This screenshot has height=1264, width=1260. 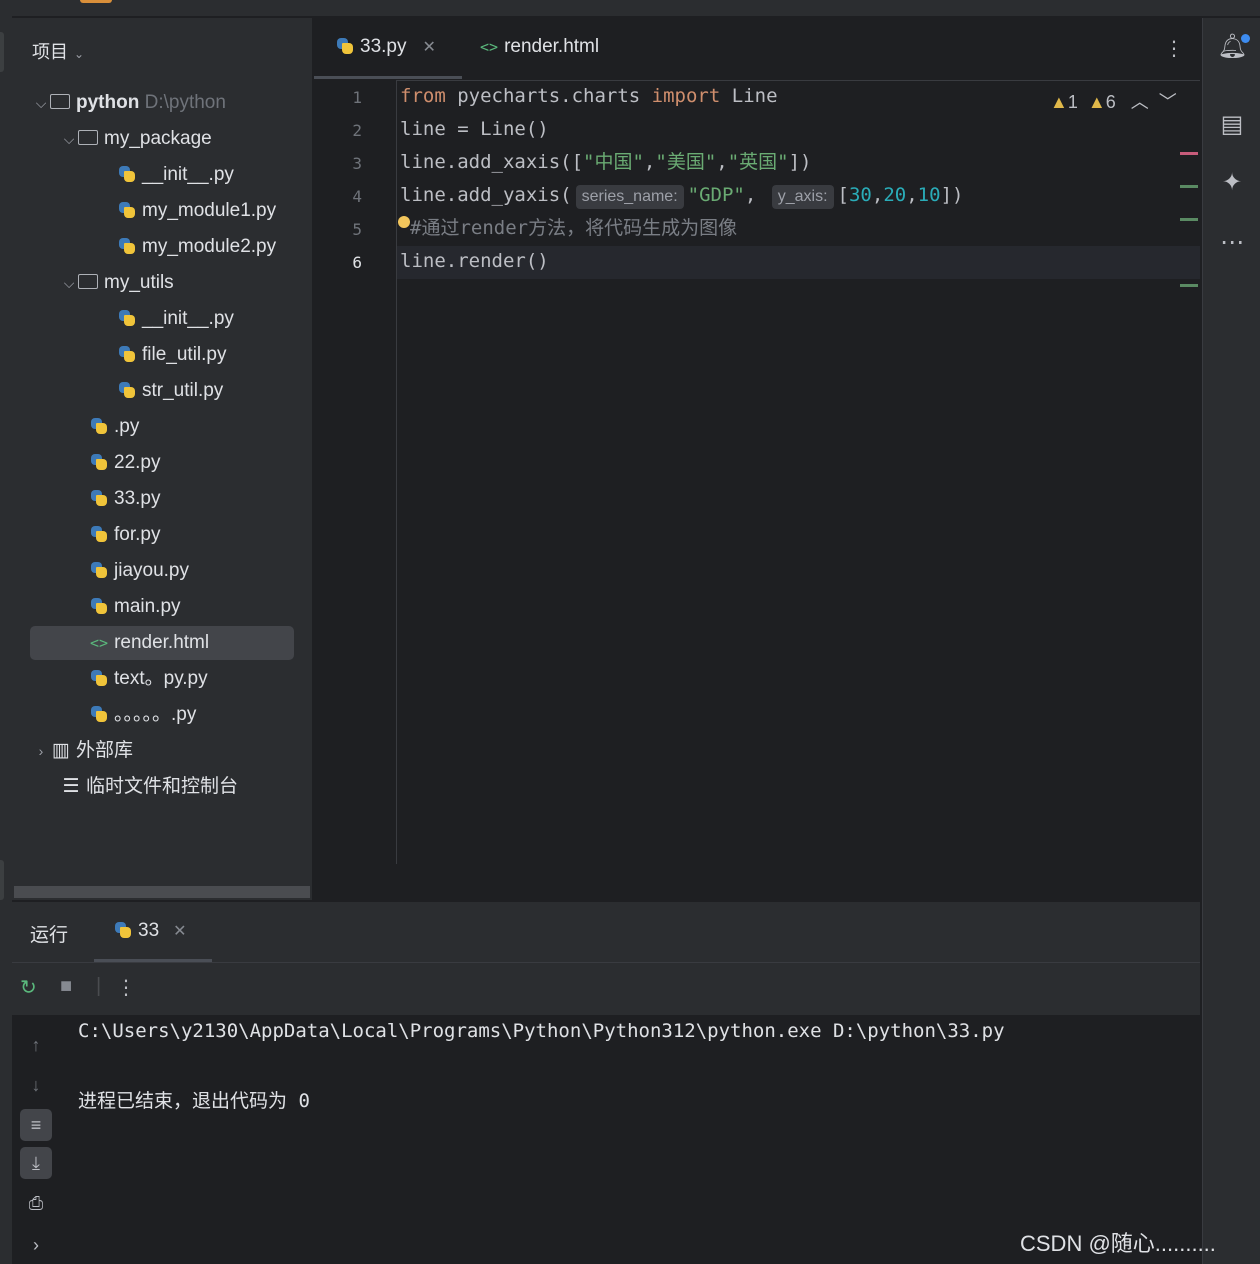 I want to click on tree-file: my_module2.py, so click(x=197, y=247).